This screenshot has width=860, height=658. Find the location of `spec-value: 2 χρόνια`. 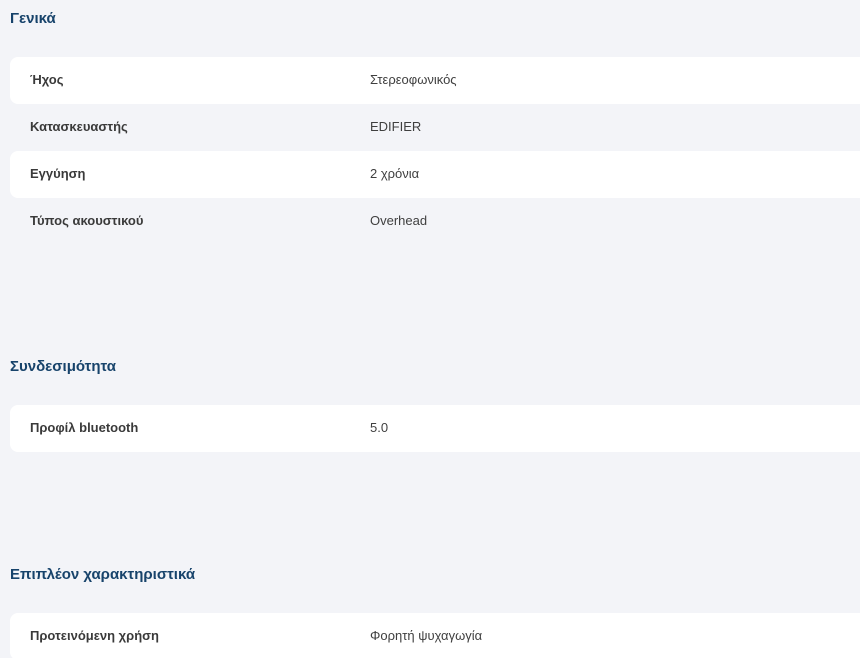

spec-value: 2 χρόνια is located at coordinates (395, 173).